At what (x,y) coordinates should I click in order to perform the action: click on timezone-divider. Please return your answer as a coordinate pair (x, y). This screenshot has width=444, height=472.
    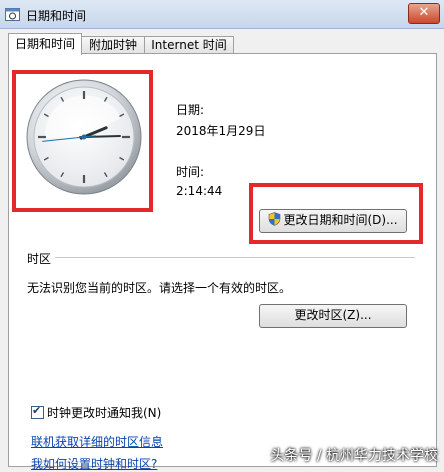
    Looking at the image, I should click on (235, 257).